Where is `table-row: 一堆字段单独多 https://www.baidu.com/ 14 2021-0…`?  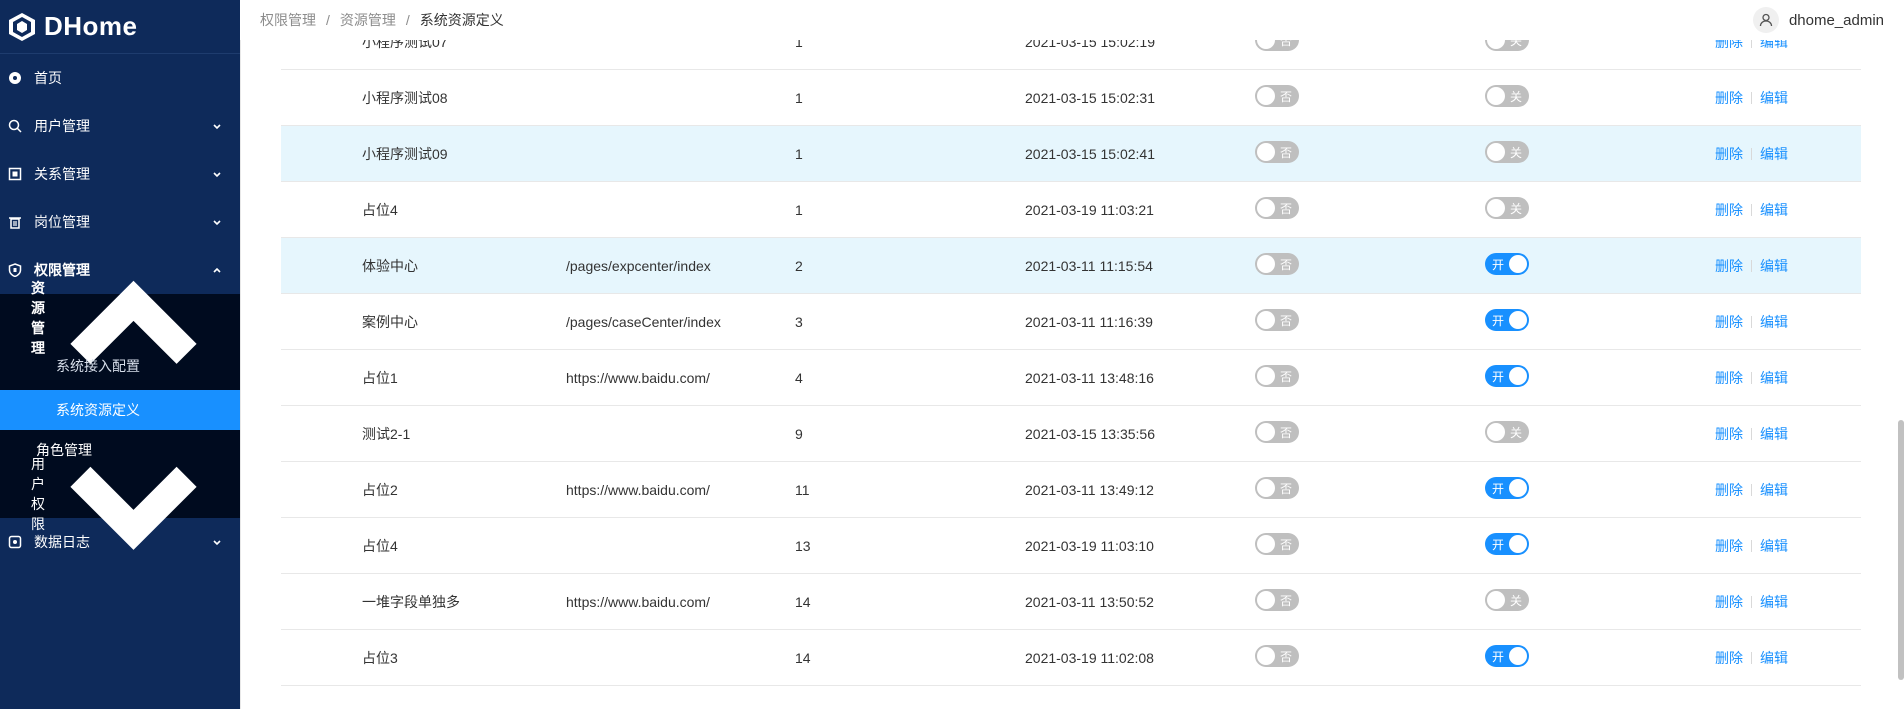
table-row: 一堆字段单独多 https://www.baidu.com/ 14 2021-0… is located at coordinates (1071, 602).